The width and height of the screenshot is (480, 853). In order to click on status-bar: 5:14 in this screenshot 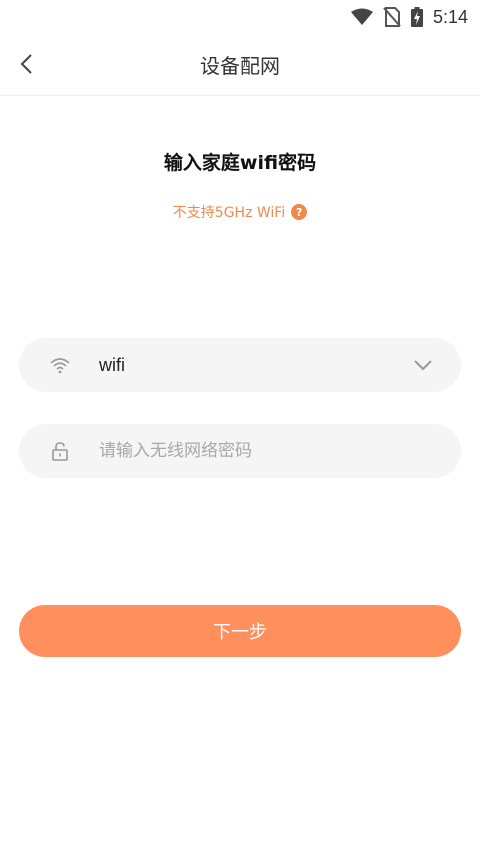, I will do `click(240, 17)`.